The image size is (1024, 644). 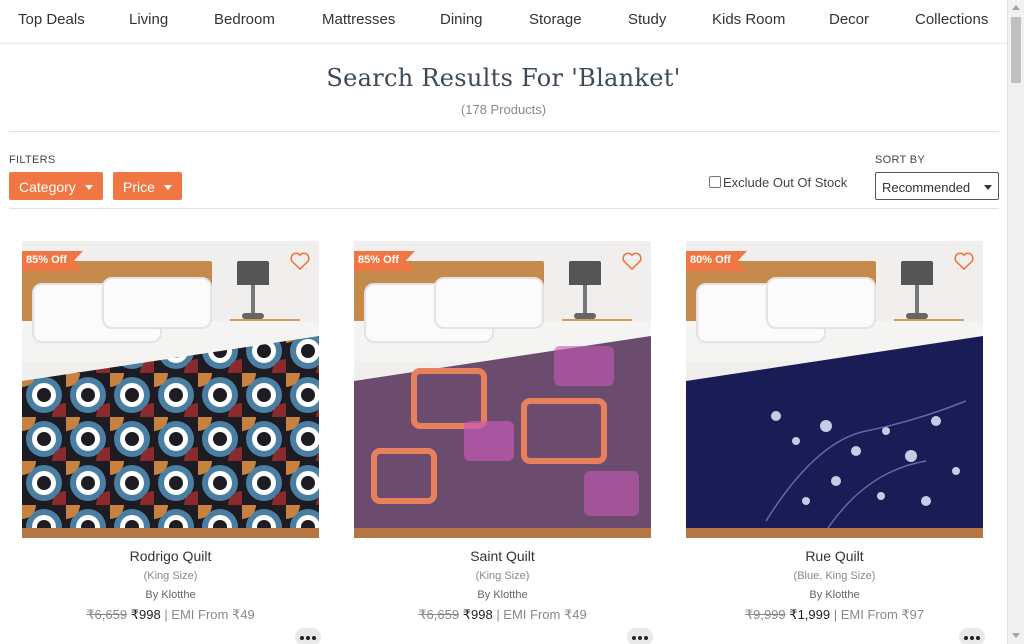 What do you see at coordinates (810, 614) in the screenshot?
I see `sale-price: ₹1,999` at bounding box center [810, 614].